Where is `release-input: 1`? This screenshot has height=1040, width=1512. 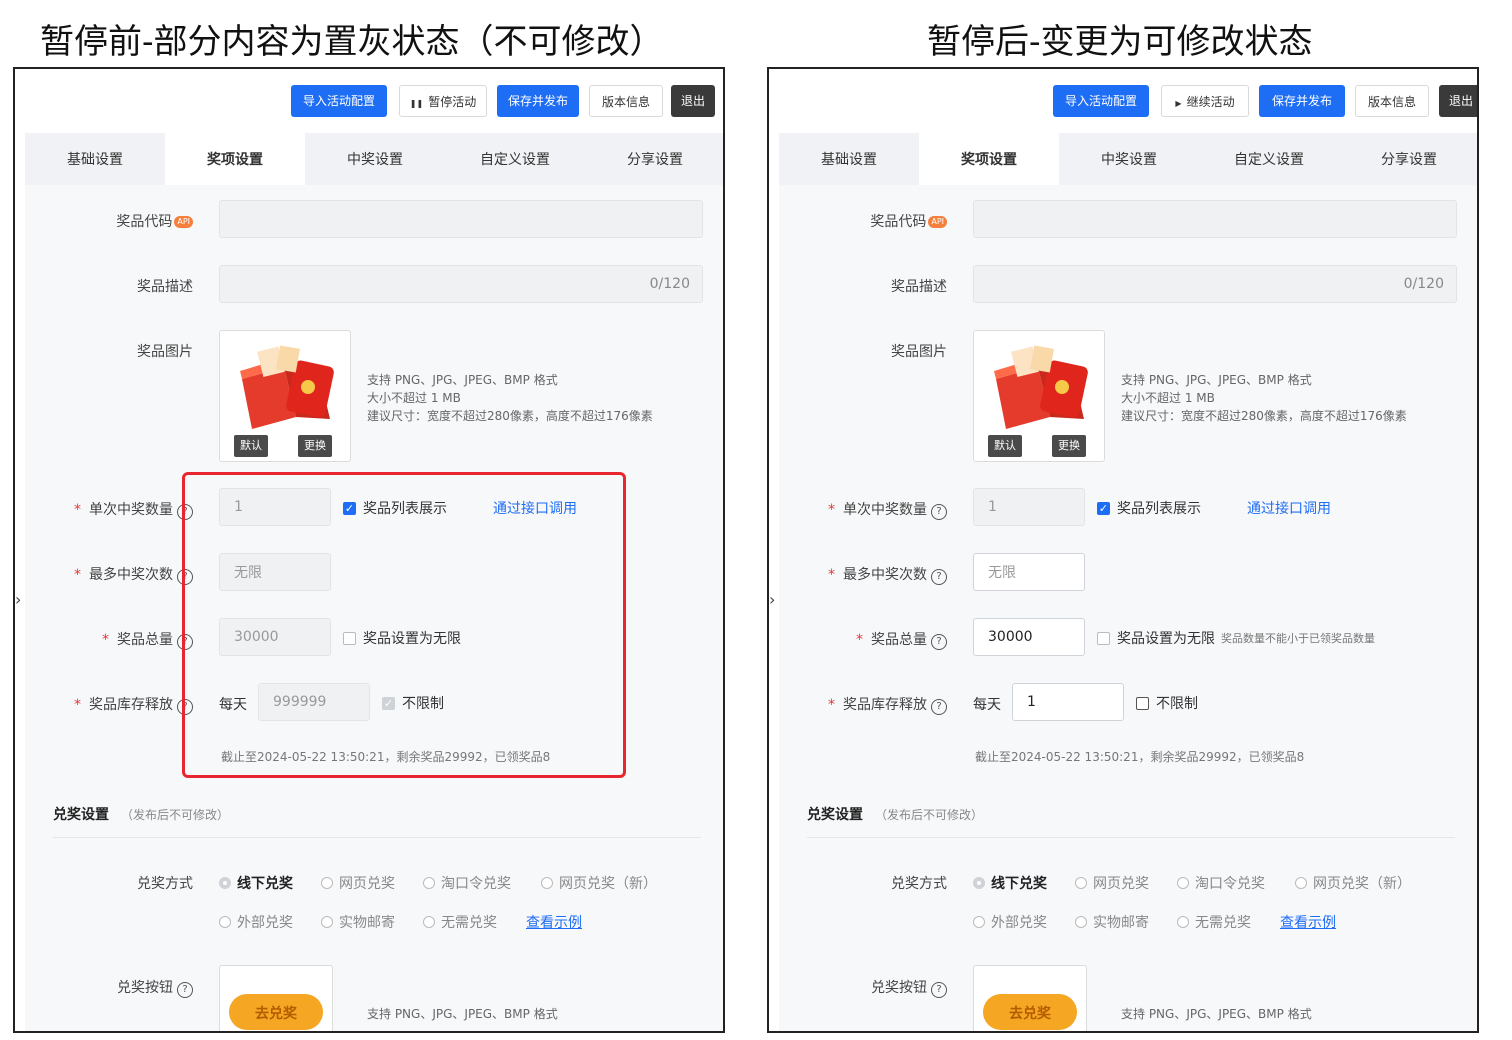 release-input: 1 is located at coordinates (1068, 702).